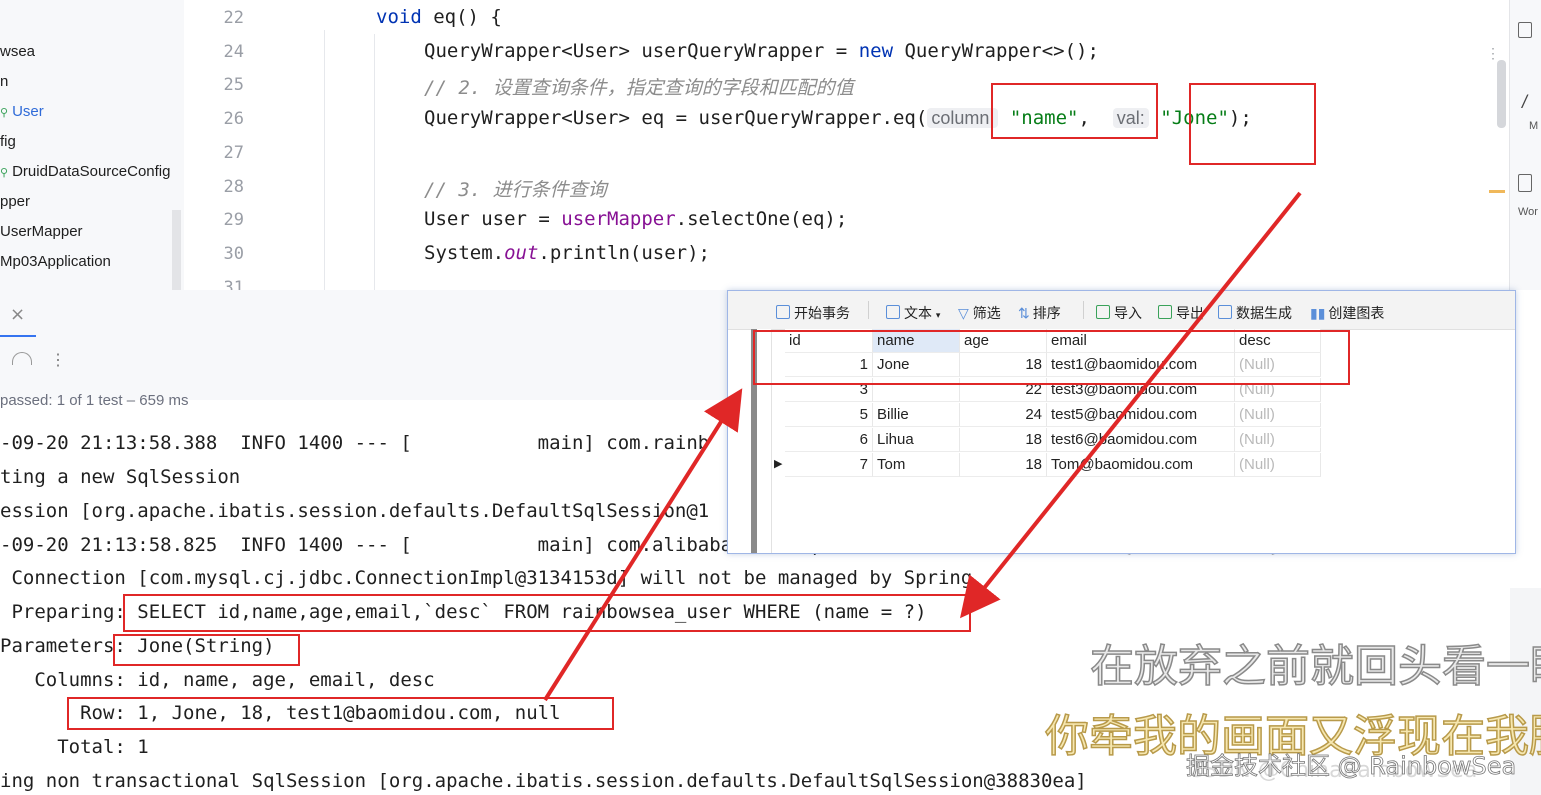 The height and width of the screenshot is (795, 1541). I want to click on arrow-row-to-grid, so click(643, 545).